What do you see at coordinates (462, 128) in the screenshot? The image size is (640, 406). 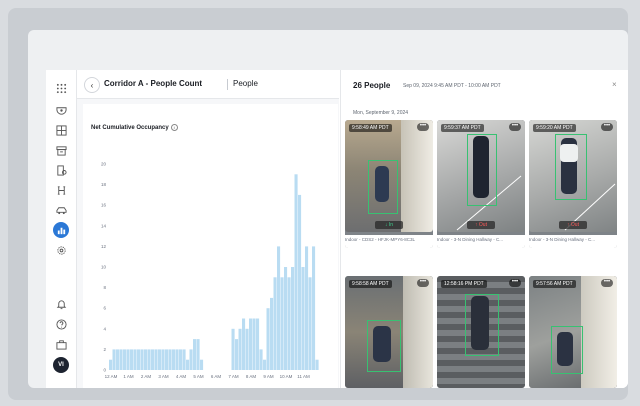 I see `timestamp: 9:59:37 AM PDT` at bounding box center [462, 128].